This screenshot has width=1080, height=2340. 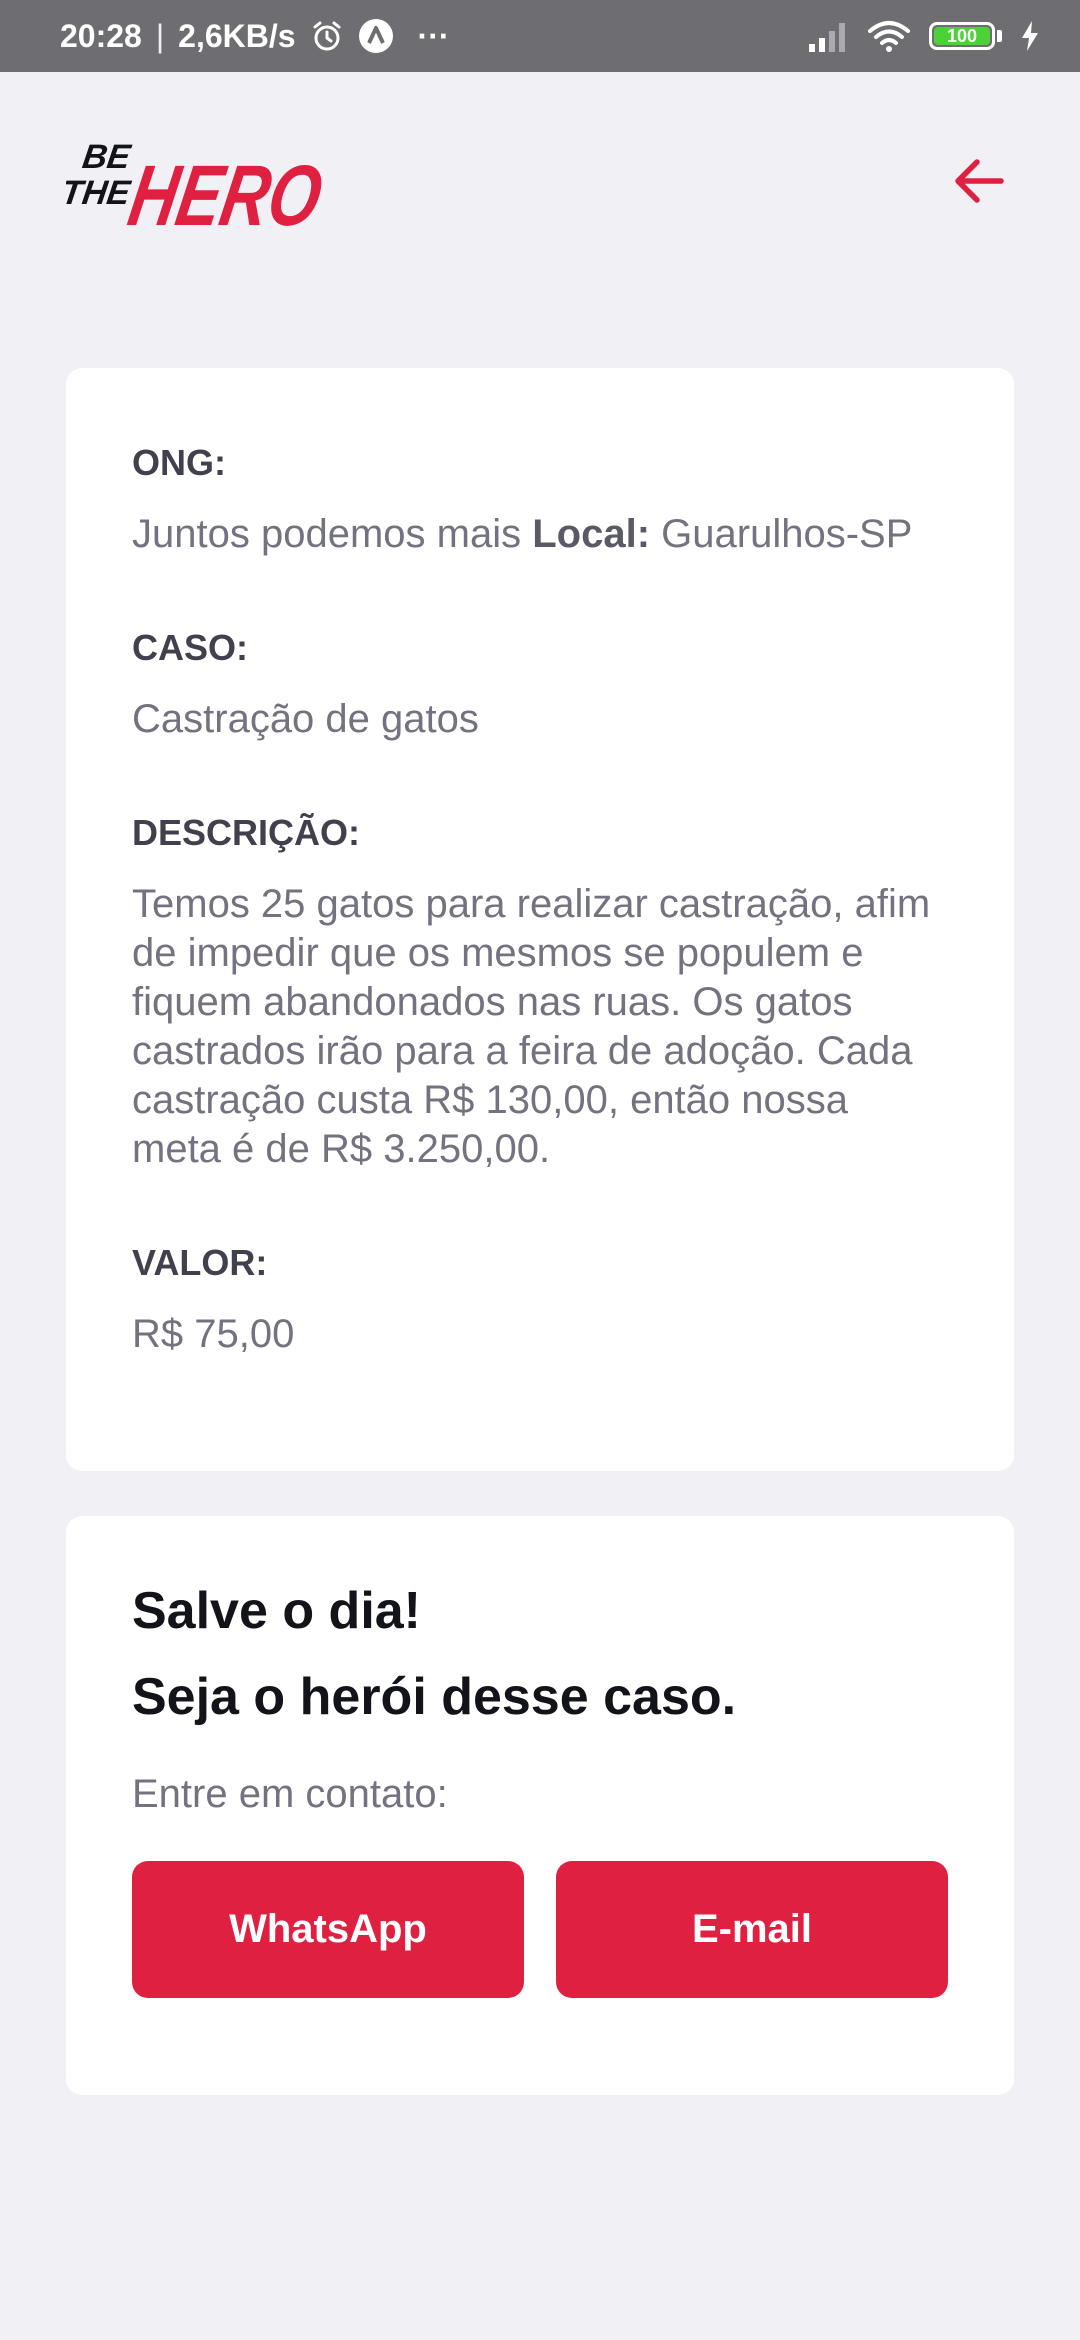 I want to click on contact-title-line1: Salve o dia!, so click(x=276, y=1611).